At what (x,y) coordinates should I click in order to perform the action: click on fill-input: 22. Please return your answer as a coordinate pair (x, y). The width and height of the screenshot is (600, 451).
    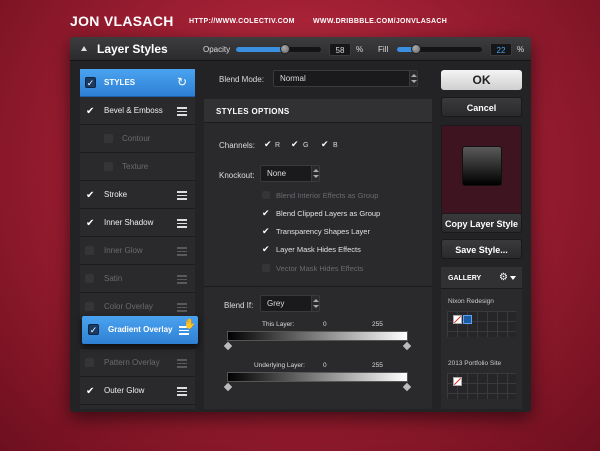
    Looking at the image, I should click on (501, 49).